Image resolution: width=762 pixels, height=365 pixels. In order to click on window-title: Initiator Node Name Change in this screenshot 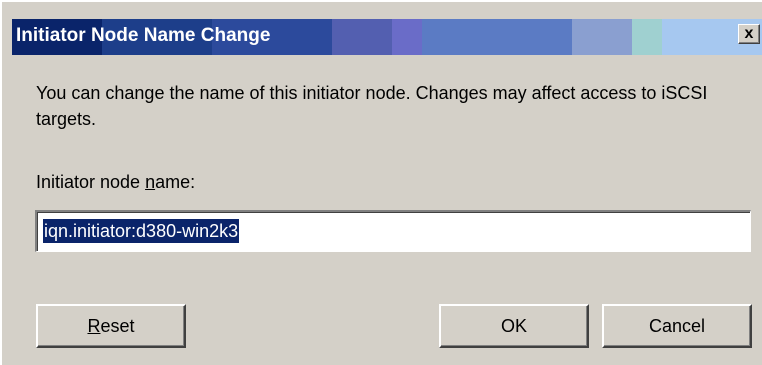, I will do `click(143, 35)`.